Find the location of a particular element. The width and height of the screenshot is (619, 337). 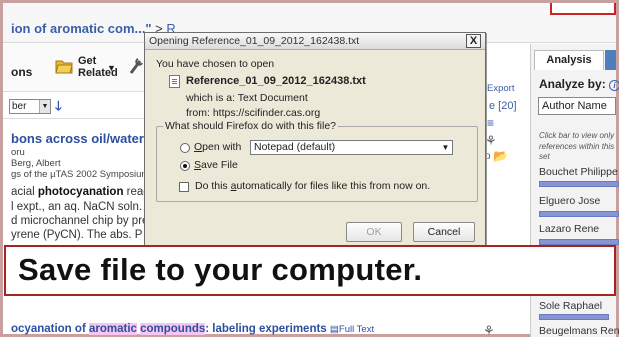

save-file-label: Save File is located at coordinates (216, 165).